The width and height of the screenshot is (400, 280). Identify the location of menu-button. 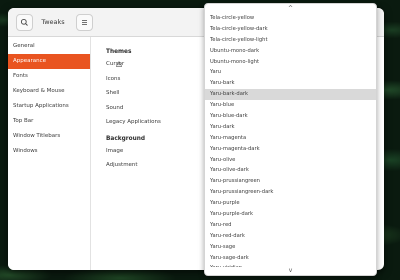
(84, 22).